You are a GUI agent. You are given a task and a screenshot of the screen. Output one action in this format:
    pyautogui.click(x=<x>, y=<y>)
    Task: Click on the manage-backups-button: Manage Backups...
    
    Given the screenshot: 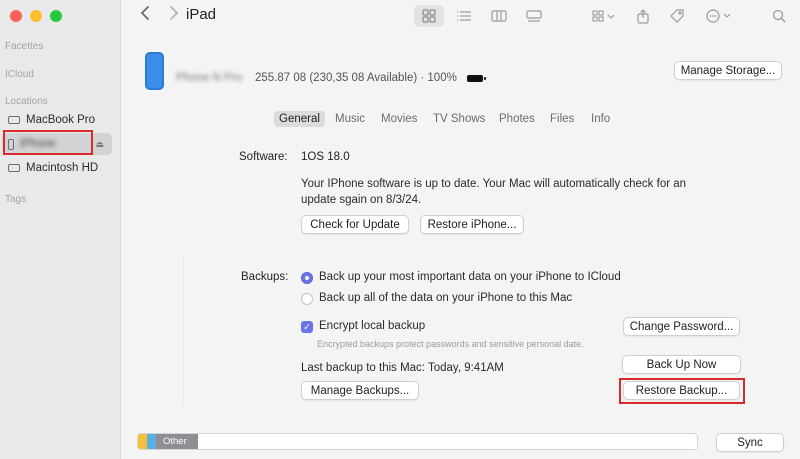 What is the action you would take?
    pyautogui.click(x=360, y=390)
    